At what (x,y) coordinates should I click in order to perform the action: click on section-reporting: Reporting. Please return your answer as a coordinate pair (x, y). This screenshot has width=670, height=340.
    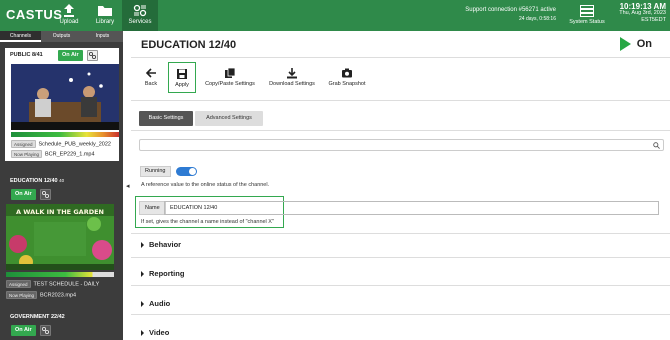
    Looking at the image, I should click on (162, 273).